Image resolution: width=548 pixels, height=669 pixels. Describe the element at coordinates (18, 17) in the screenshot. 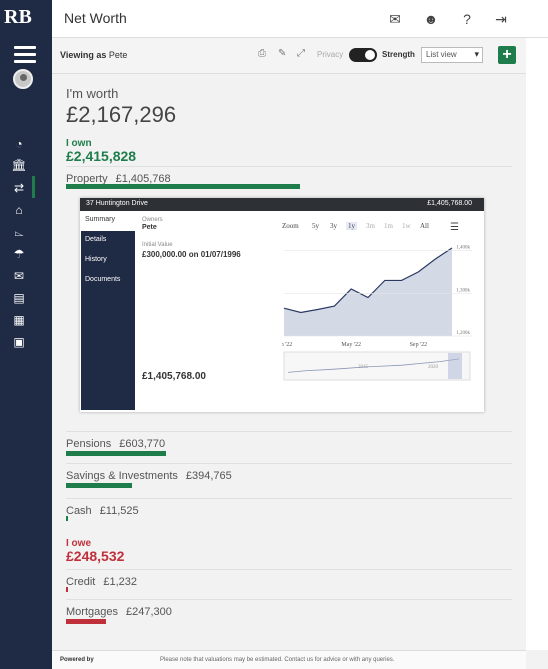

I see `app-logo: RB` at that location.